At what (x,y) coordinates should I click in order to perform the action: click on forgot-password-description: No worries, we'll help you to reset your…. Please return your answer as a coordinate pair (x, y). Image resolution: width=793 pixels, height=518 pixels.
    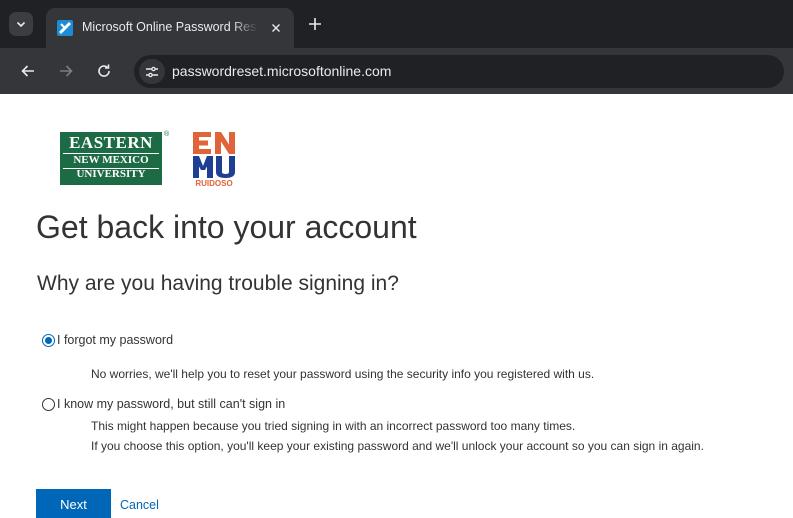
    Looking at the image, I should click on (343, 374).